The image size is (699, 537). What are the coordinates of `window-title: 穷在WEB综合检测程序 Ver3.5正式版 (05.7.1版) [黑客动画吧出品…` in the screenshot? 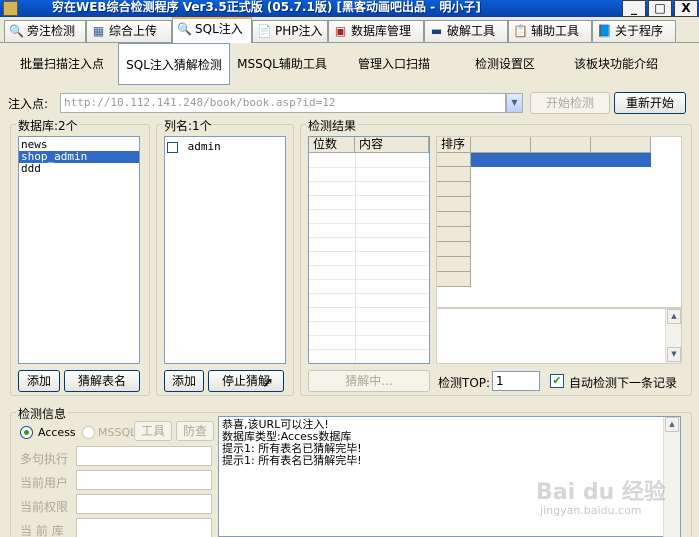 It's located at (266, 7).